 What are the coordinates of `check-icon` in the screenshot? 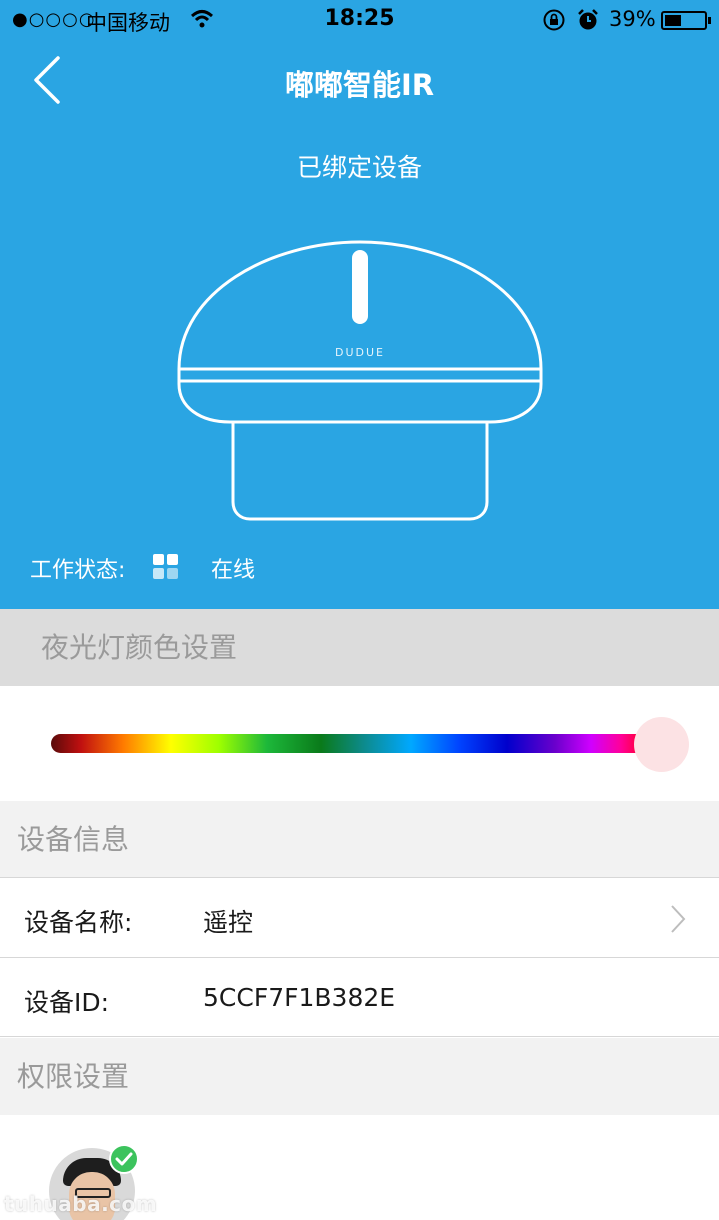 It's located at (124, 1159).